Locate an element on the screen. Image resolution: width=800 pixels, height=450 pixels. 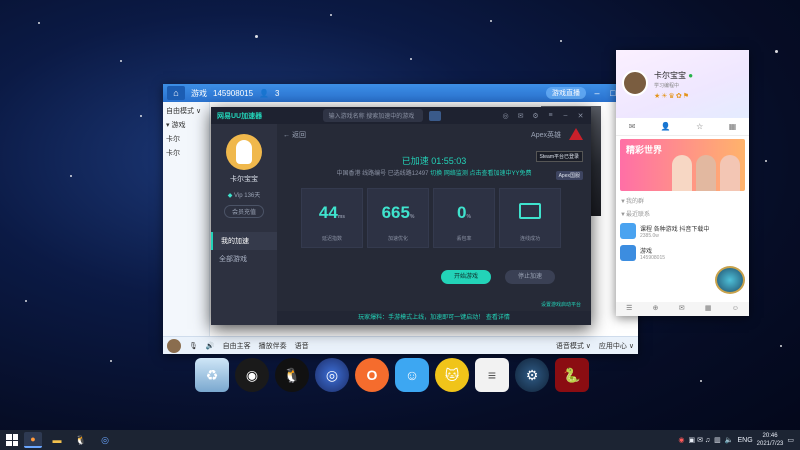
user-name: 卡尔宝宝 is located at coordinates (244, 179).